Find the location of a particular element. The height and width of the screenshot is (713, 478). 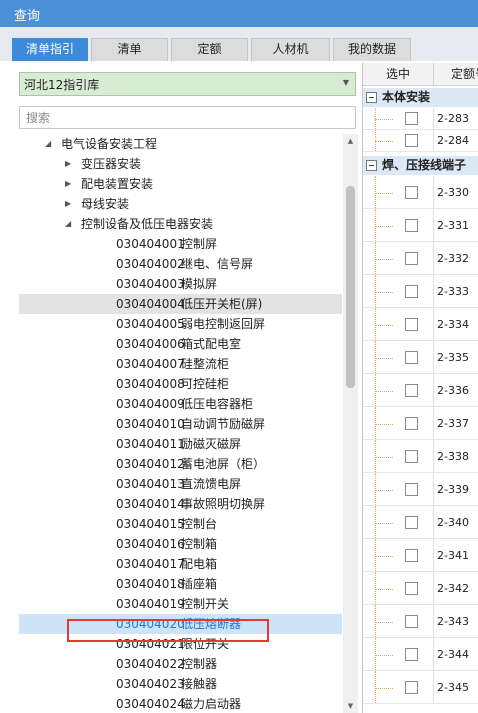

quota-row: 2-341 is located at coordinates (420, 555).